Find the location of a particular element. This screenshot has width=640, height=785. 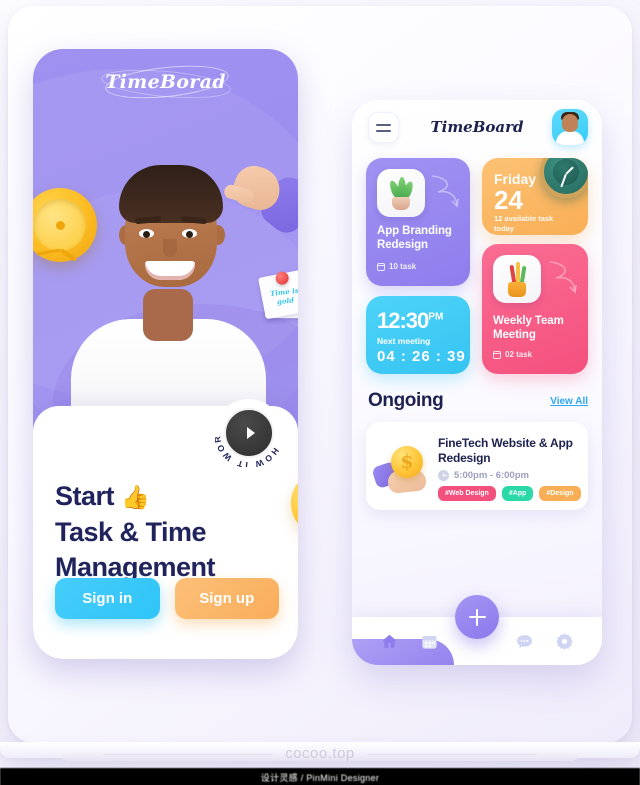

sticky-note: Time is gold is located at coordinates (278, 297).